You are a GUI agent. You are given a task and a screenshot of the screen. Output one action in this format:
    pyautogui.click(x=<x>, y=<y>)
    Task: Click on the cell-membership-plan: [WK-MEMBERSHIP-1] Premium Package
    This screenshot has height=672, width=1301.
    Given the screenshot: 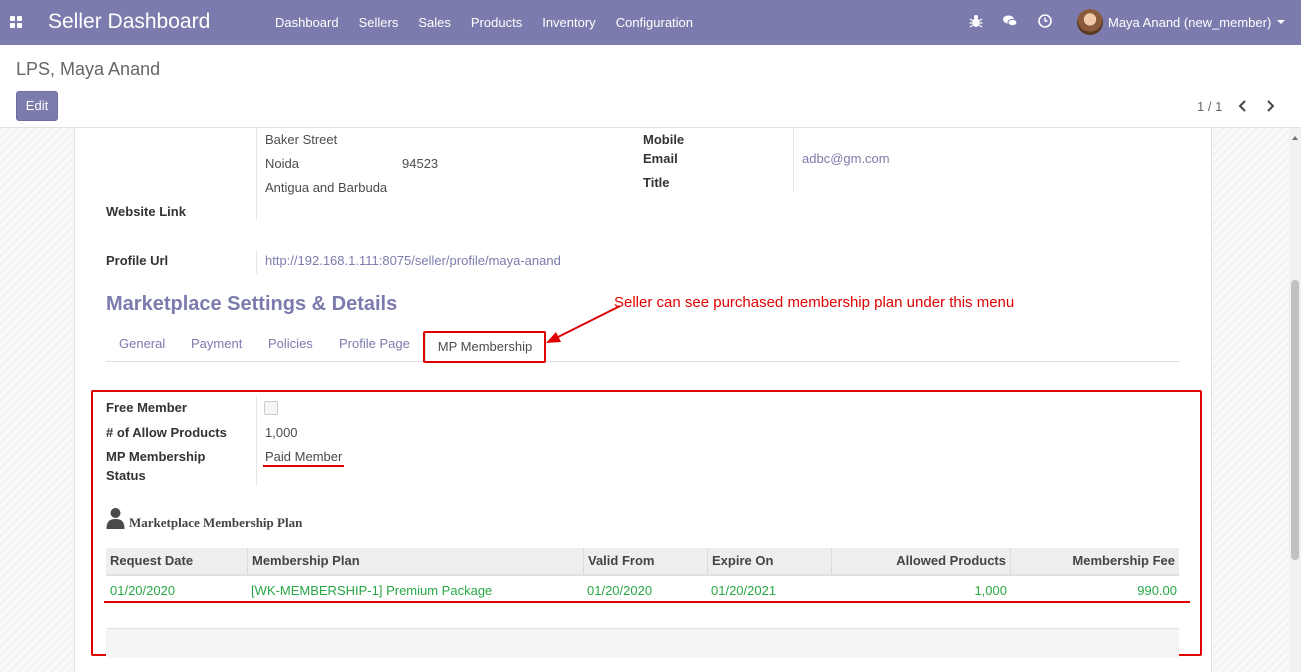 What is the action you would take?
    pyautogui.click(x=372, y=590)
    